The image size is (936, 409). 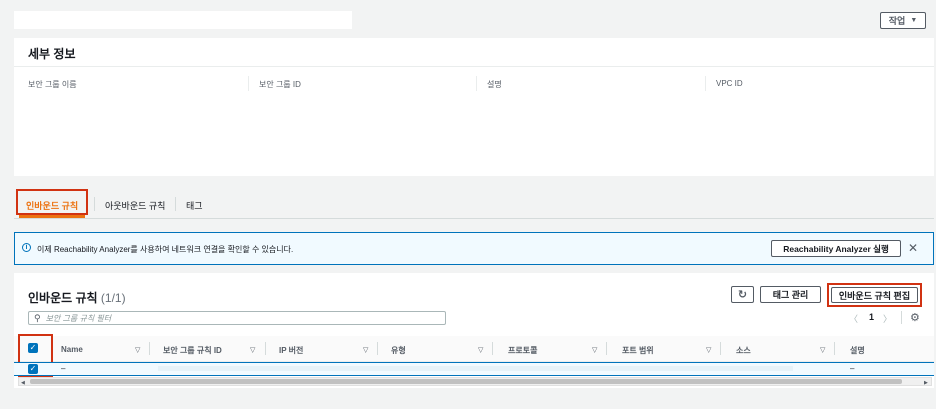 I want to click on active-tab-indicator, so click(x=52, y=216).